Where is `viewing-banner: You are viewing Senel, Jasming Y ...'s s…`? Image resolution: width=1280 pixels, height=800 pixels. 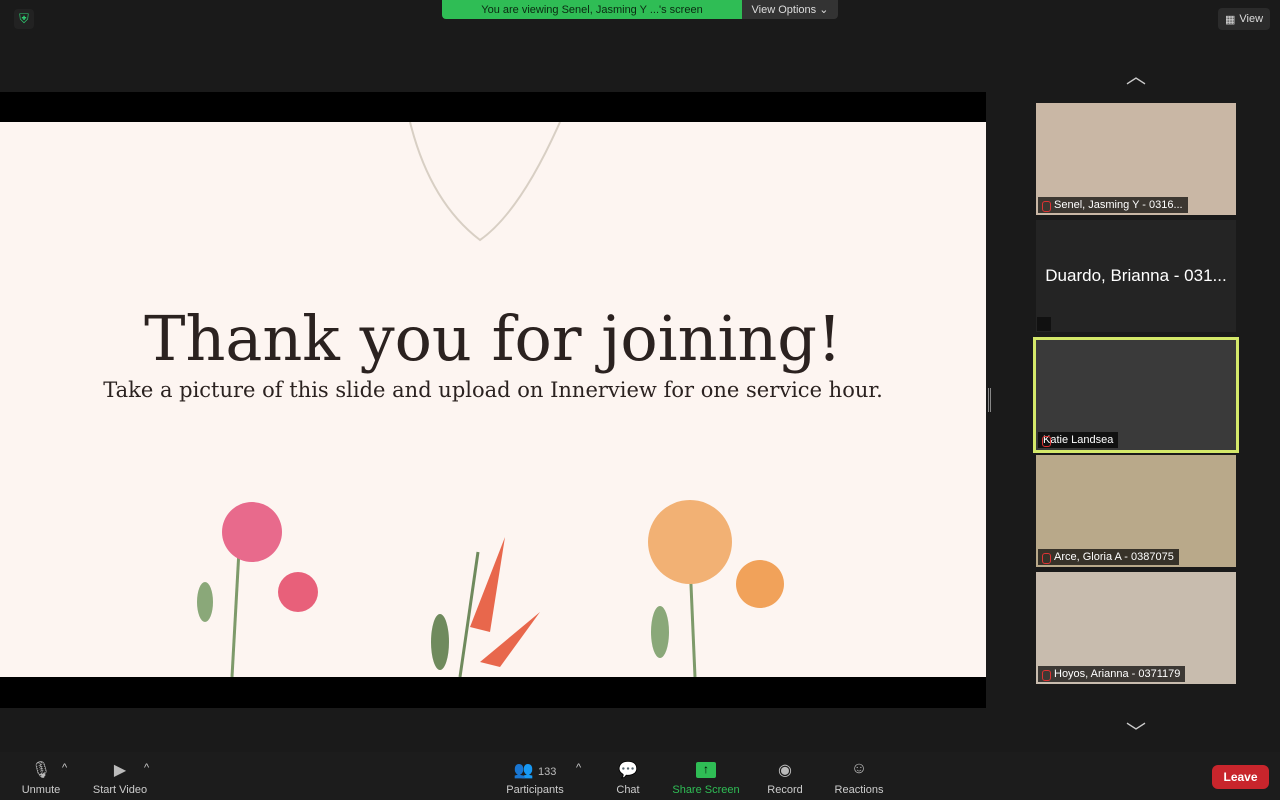
viewing-banner: You are viewing Senel, Jasming Y ...'s s… is located at coordinates (592, 9).